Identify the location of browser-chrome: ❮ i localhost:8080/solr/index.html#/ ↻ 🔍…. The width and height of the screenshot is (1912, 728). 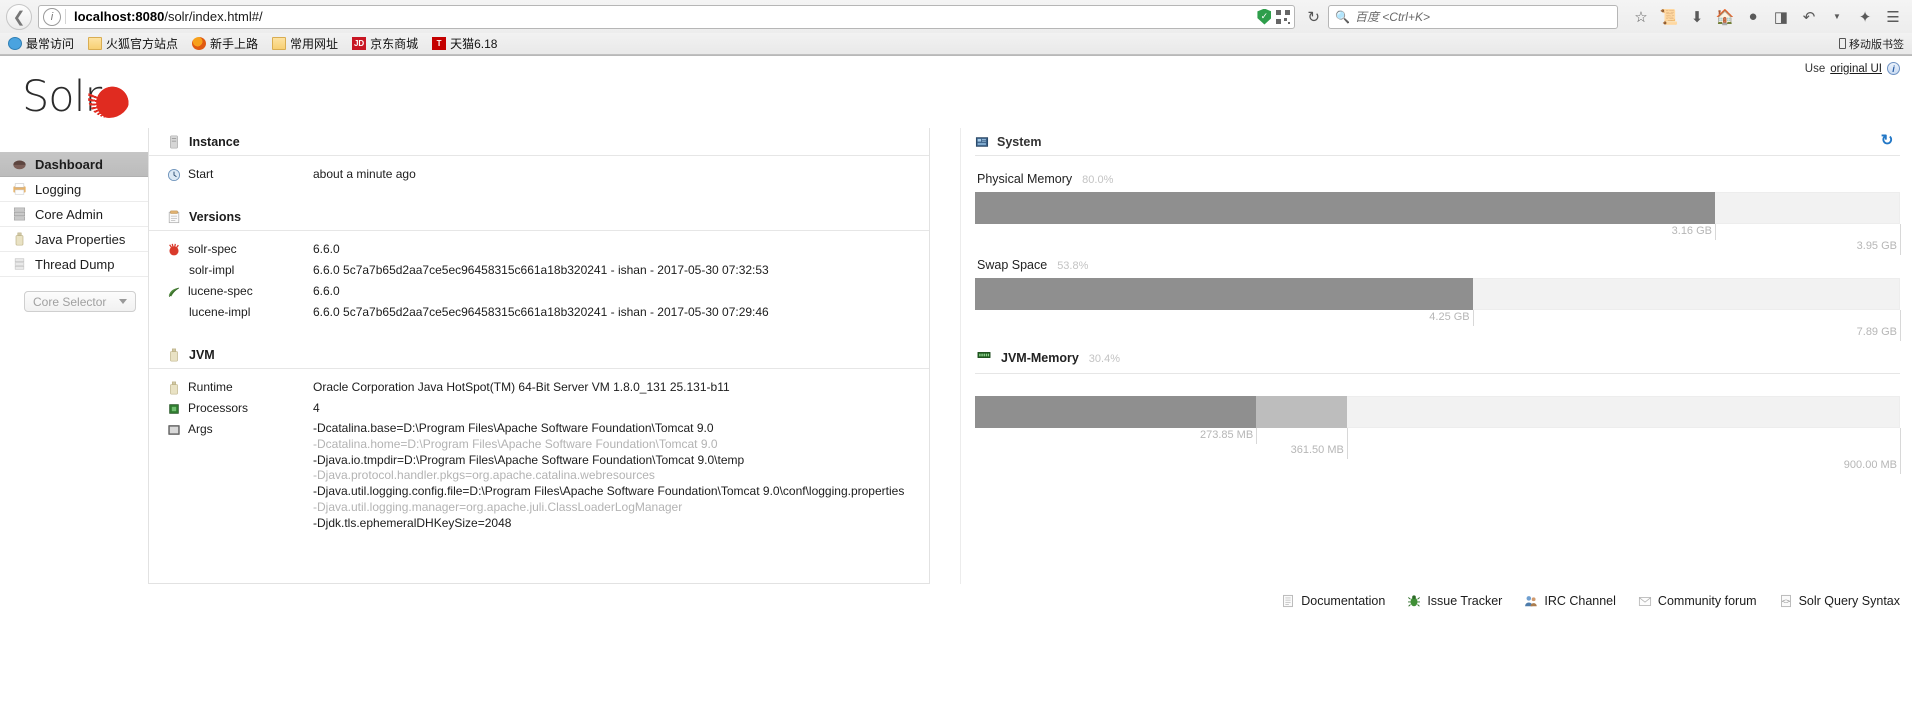
(956, 28).